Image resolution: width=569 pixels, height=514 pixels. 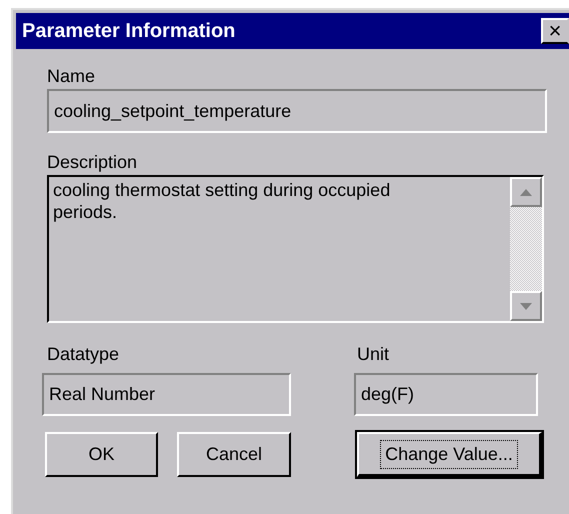 I want to click on scroll-down-button, so click(x=526, y=306).